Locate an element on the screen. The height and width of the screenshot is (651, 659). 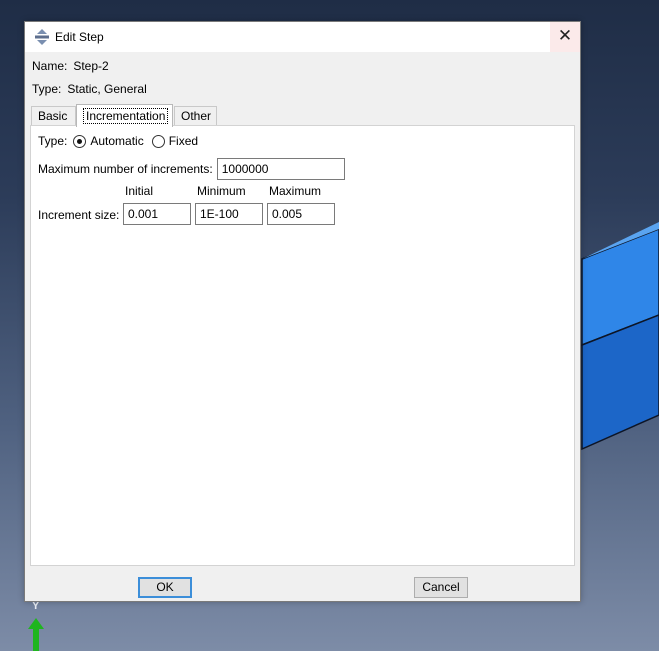
radio-fixed-group: Fixed is located at coordinates (174, 141).